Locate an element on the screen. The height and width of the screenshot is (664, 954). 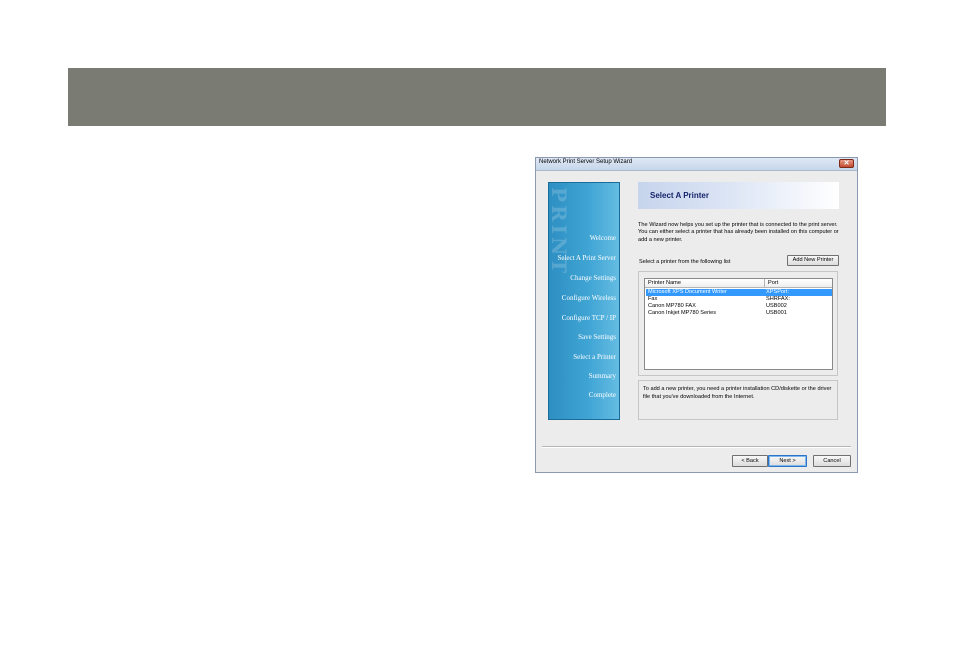
printer-port-cell: XPSPort: is located at coordinates (778, 292).